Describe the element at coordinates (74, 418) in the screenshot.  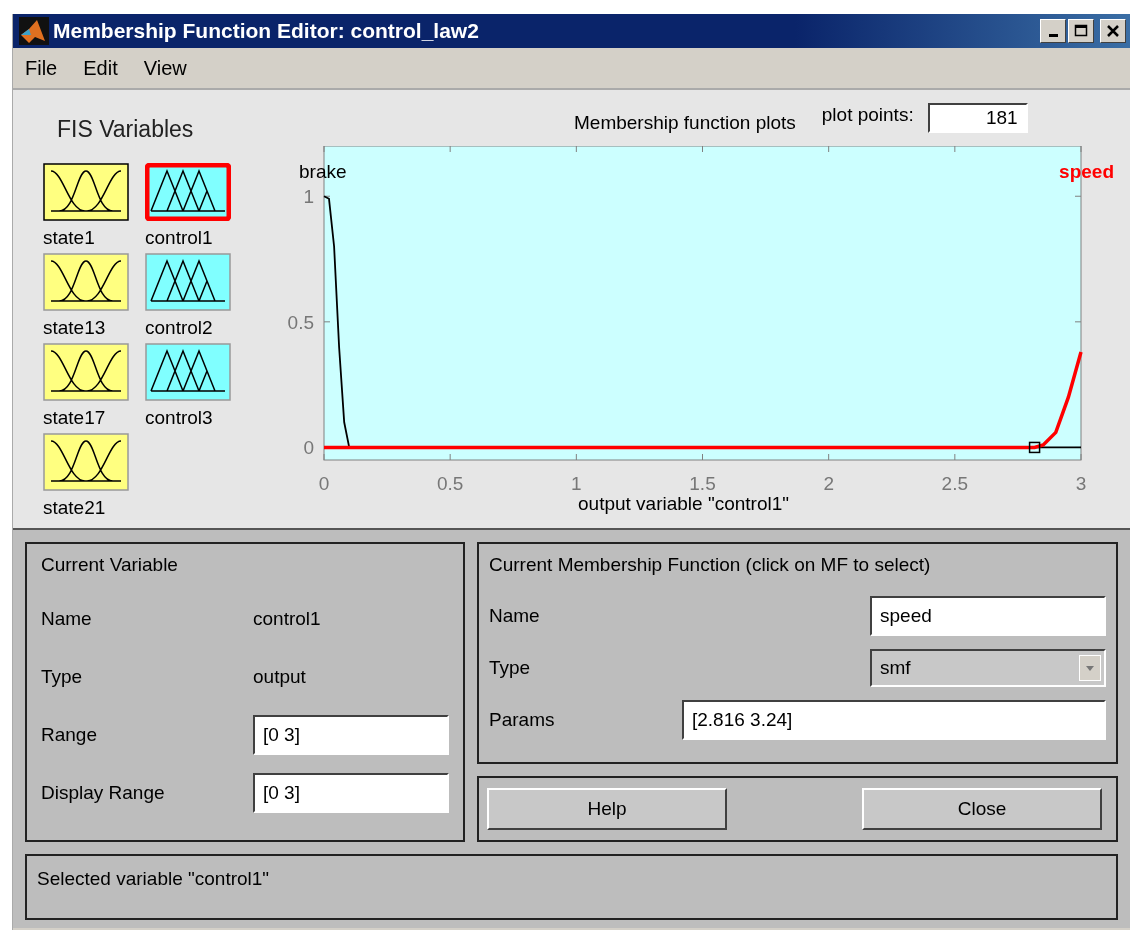
I see `variable-label: state17` at that location.